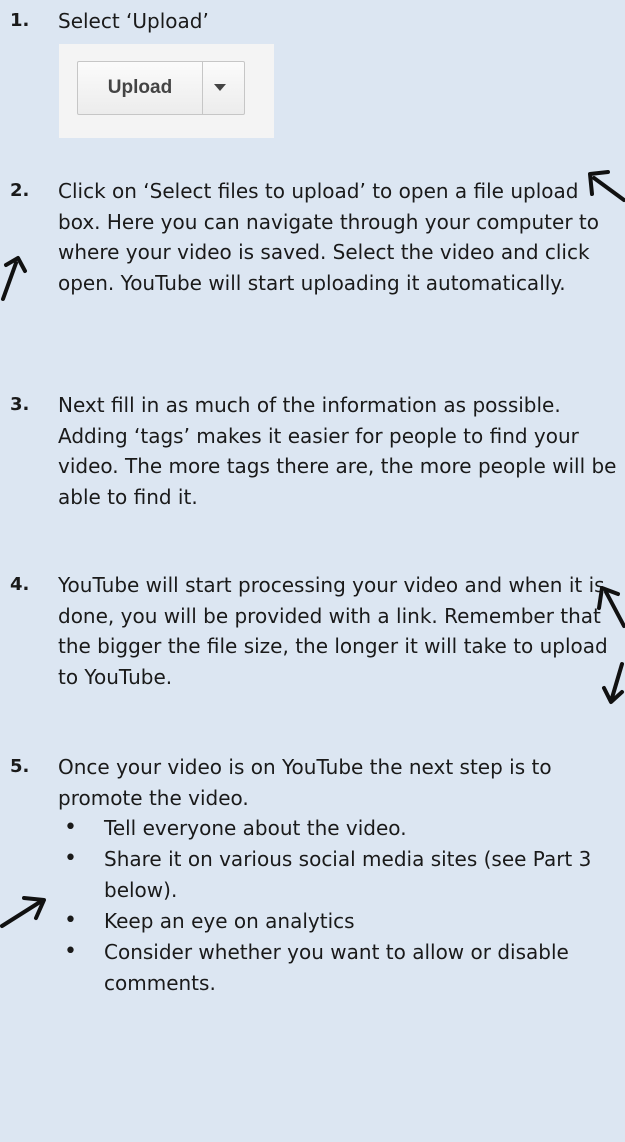  What do you see at coordinates (20, 20) in the screenshot?
I see `step-number: 1.` at bounding box center [20, 20].